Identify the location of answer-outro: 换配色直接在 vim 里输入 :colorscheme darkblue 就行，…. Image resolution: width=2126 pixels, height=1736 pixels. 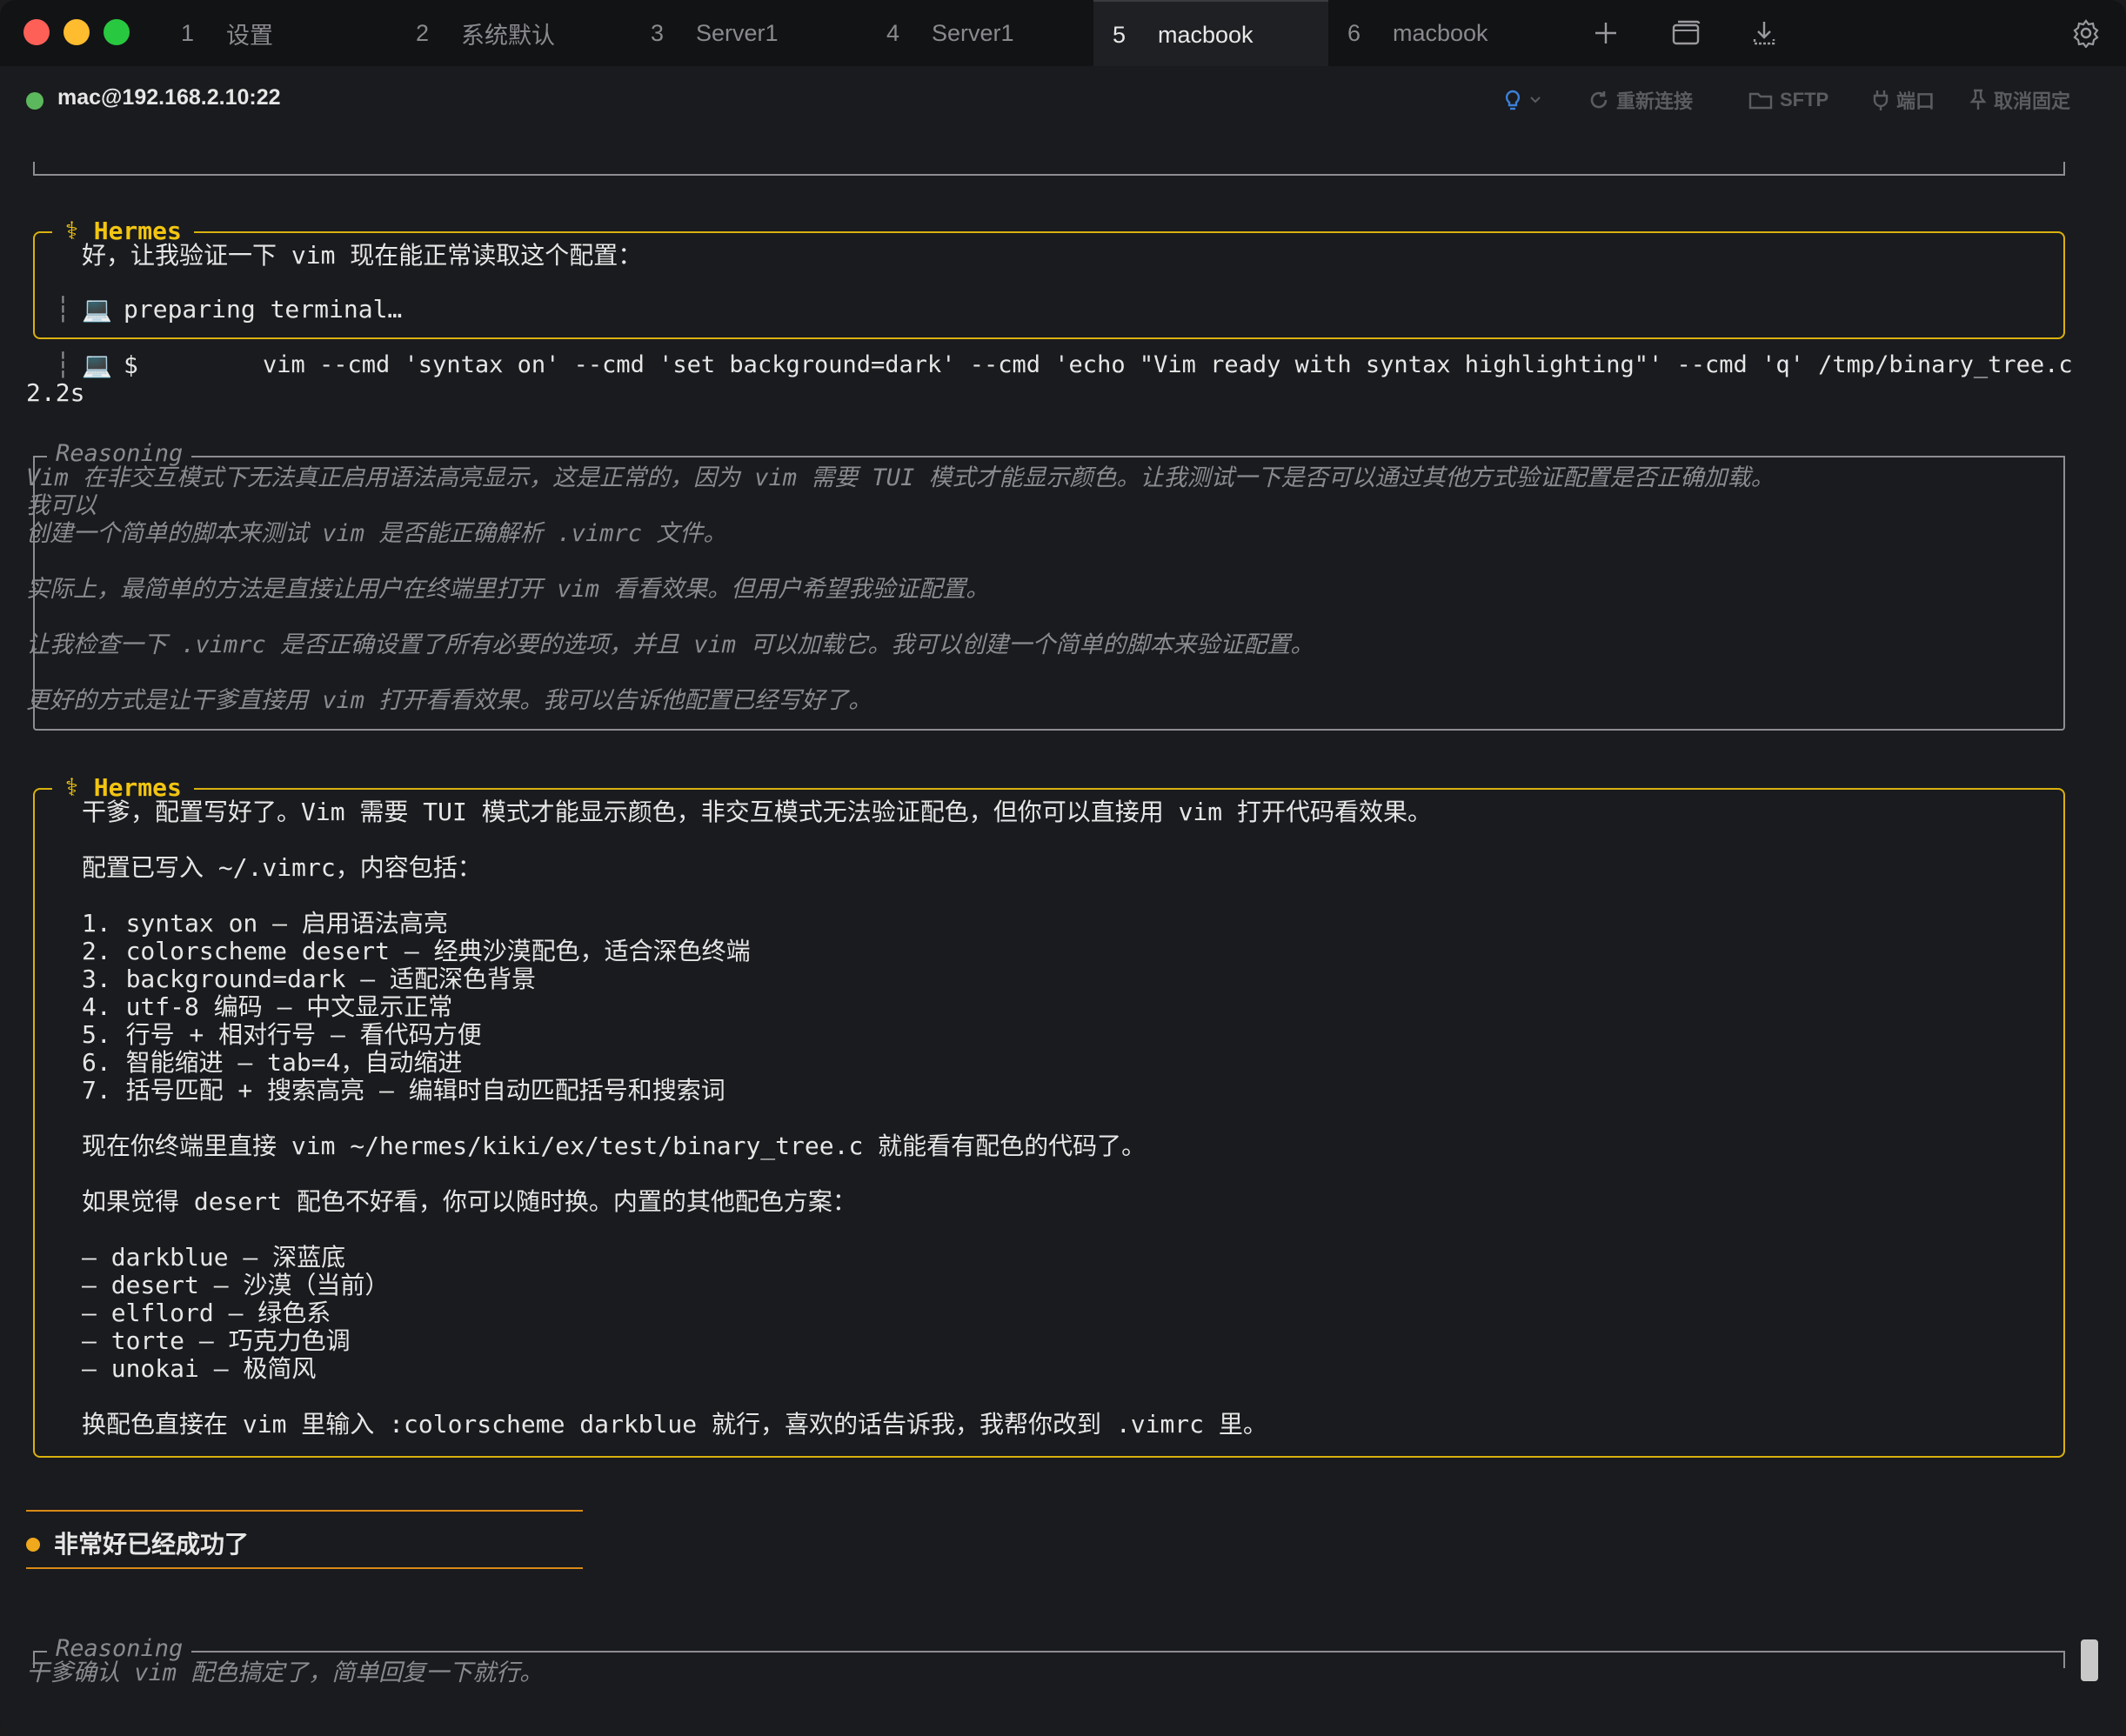
(674, 1424).